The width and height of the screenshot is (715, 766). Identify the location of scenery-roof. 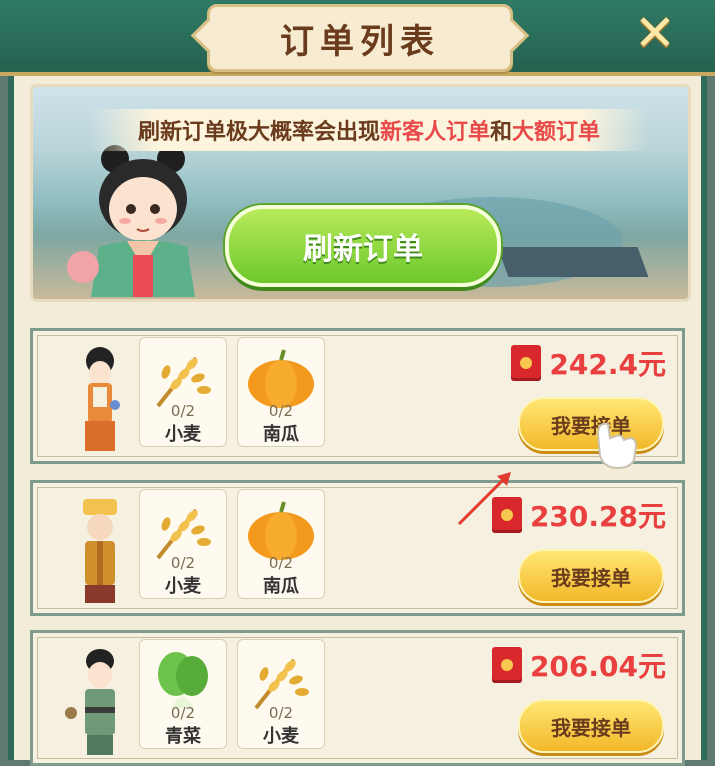
(573, 262).